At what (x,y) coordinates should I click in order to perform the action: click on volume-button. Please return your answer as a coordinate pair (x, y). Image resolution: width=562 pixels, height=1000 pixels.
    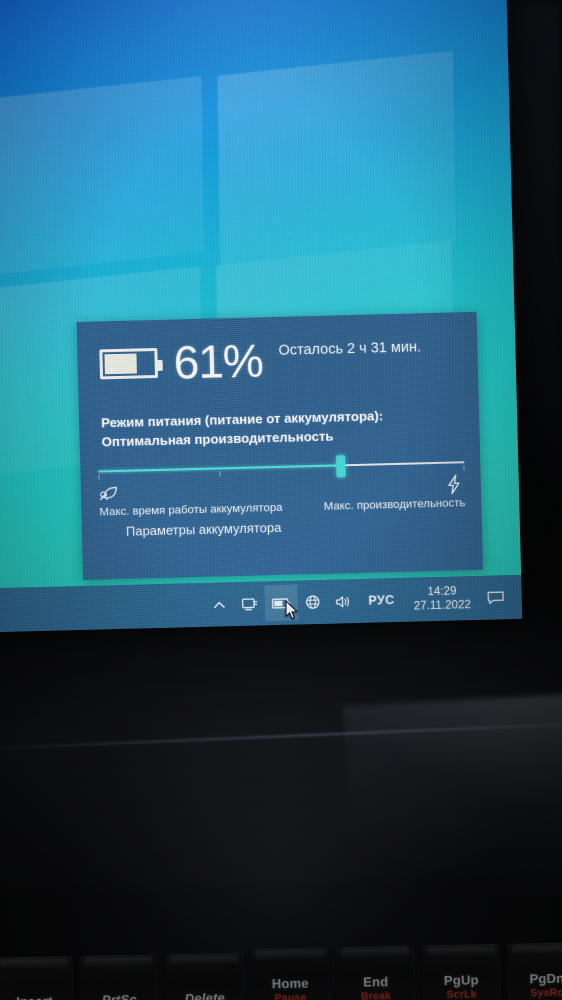
    Looking at the image, I should click on (343, 601).